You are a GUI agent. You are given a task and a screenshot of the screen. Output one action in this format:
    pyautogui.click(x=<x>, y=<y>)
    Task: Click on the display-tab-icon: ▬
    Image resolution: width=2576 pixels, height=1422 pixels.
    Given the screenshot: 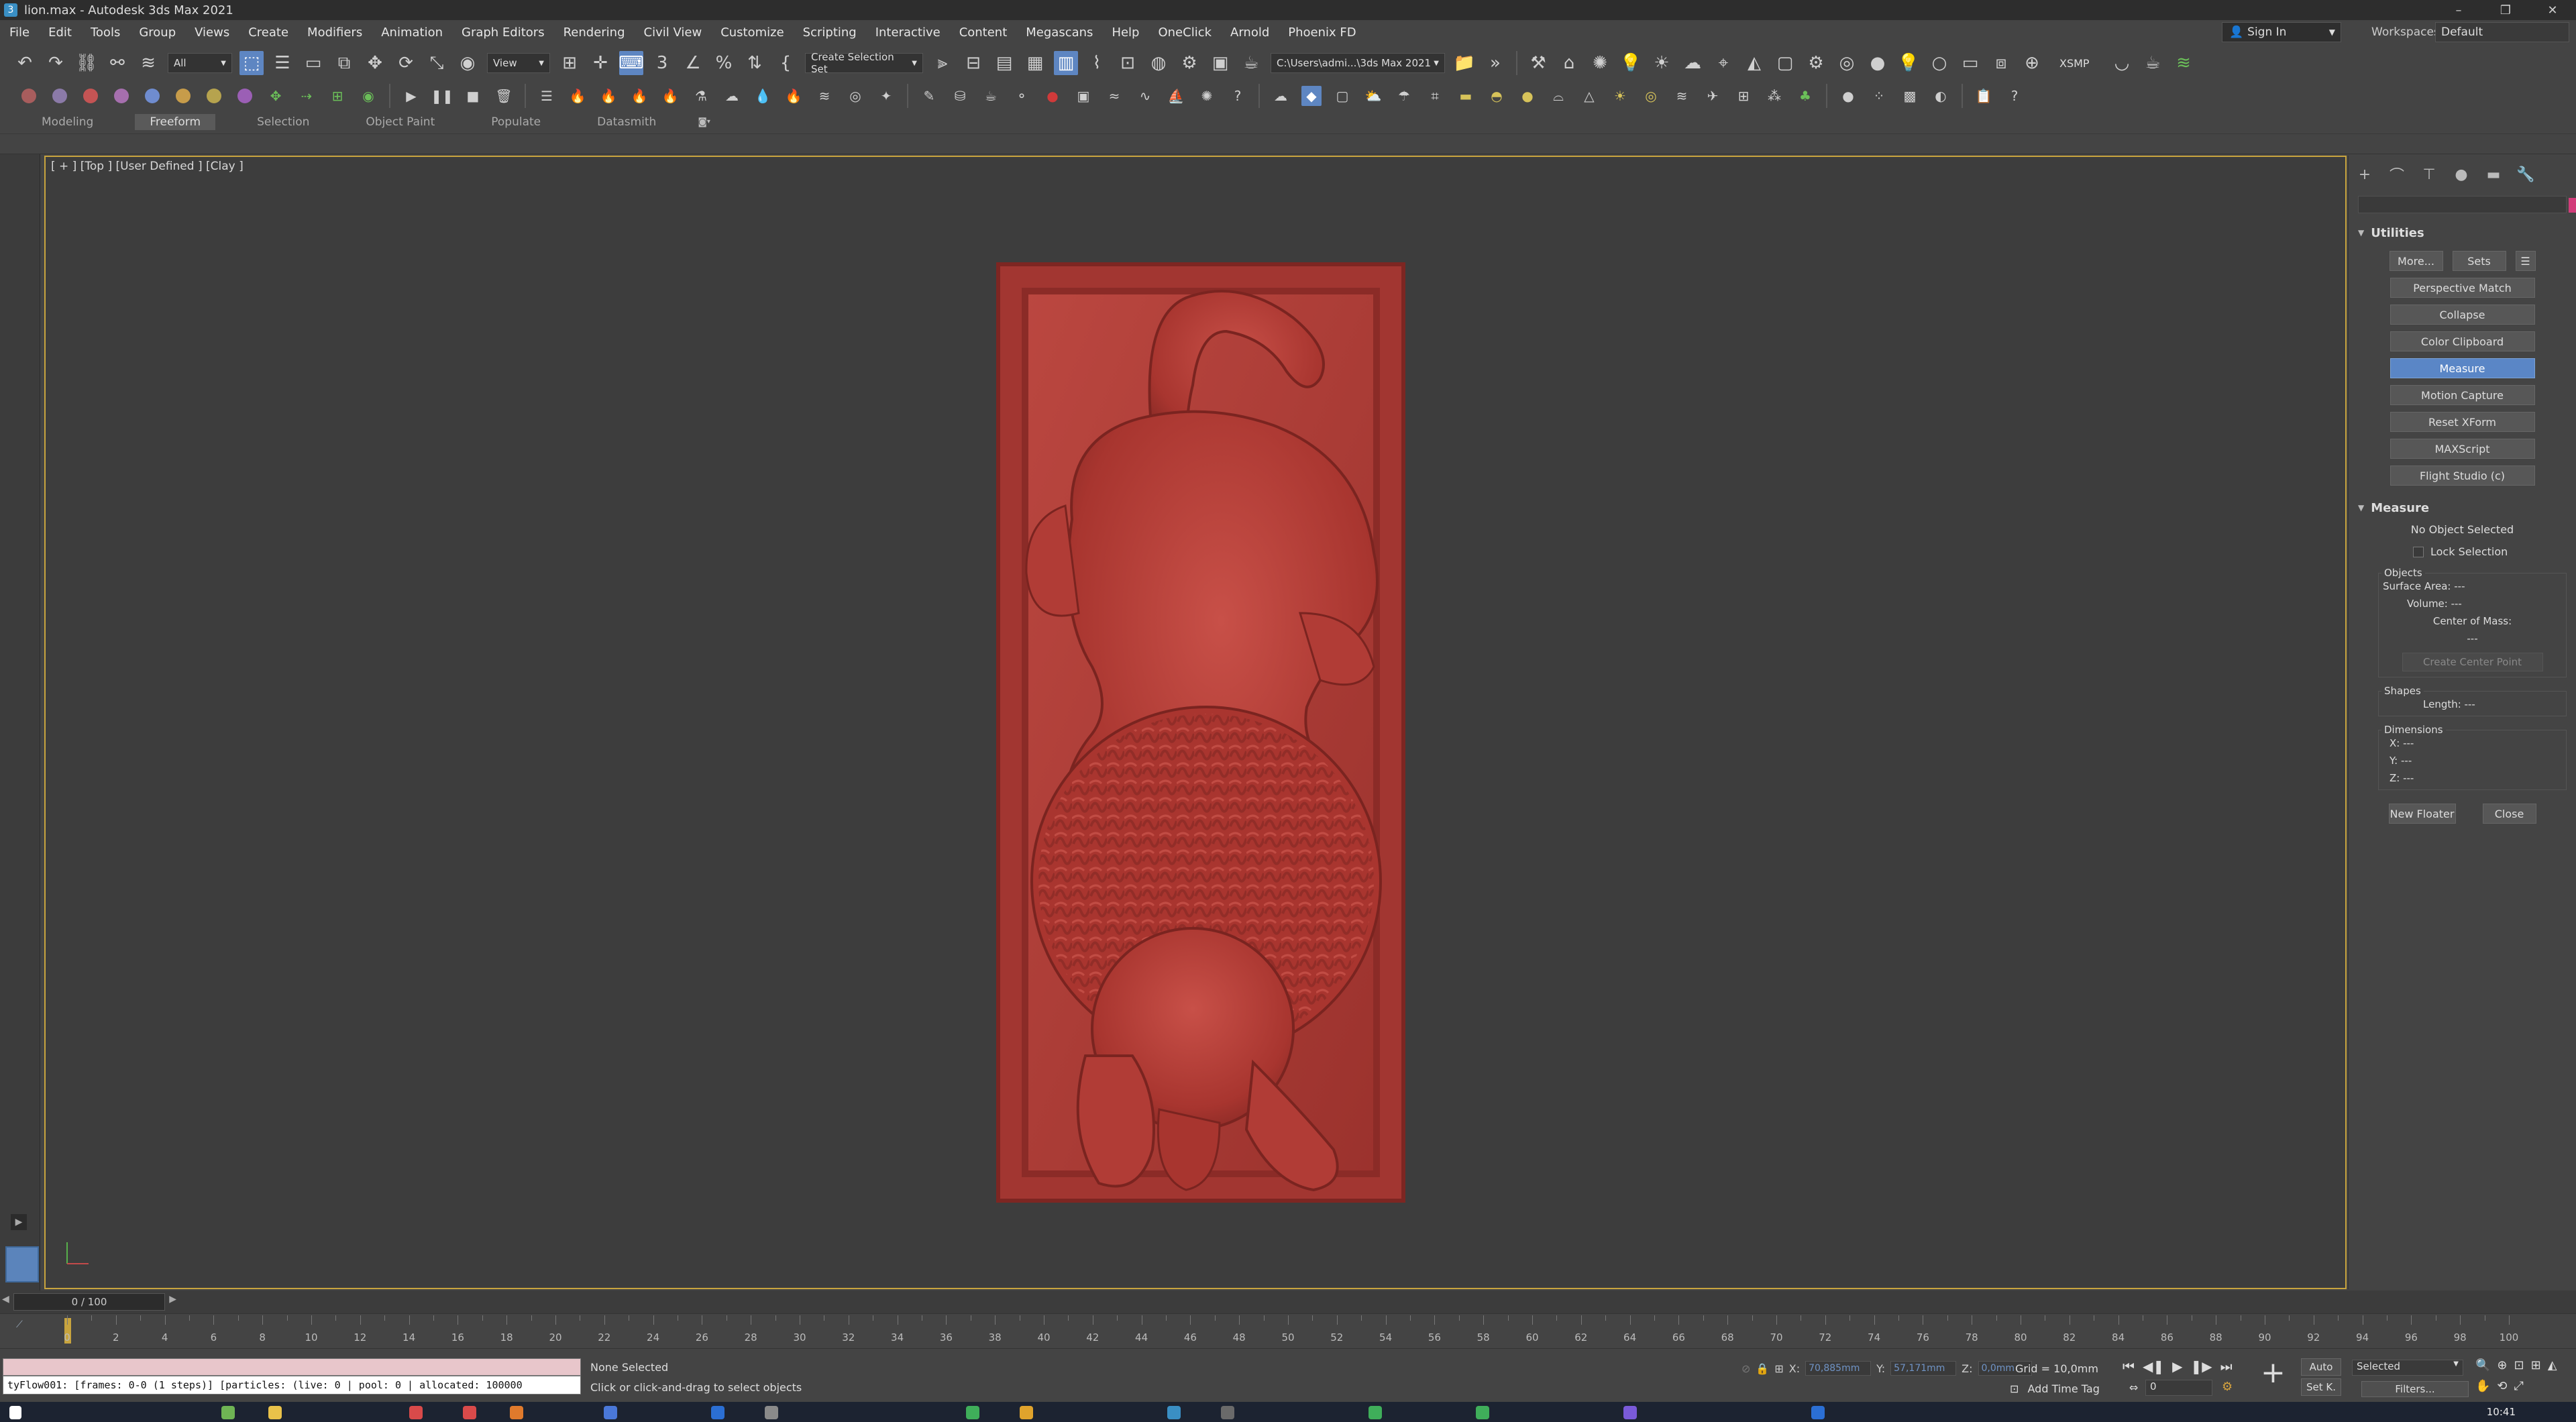 What is the action you would take?
    pyautogui.click(x=2493, y=174)
    